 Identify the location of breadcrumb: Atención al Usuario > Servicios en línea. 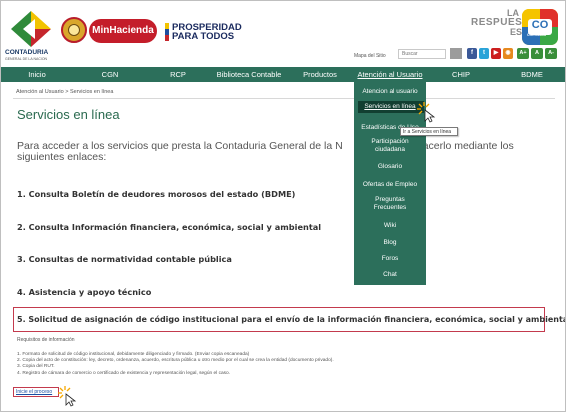
(64, 92).